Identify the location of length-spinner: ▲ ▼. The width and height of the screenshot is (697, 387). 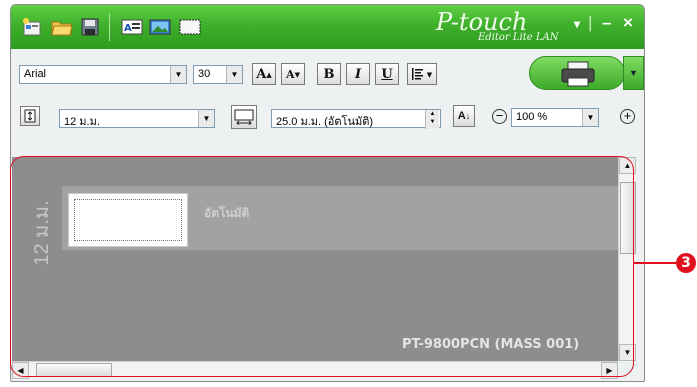
(432, 119).